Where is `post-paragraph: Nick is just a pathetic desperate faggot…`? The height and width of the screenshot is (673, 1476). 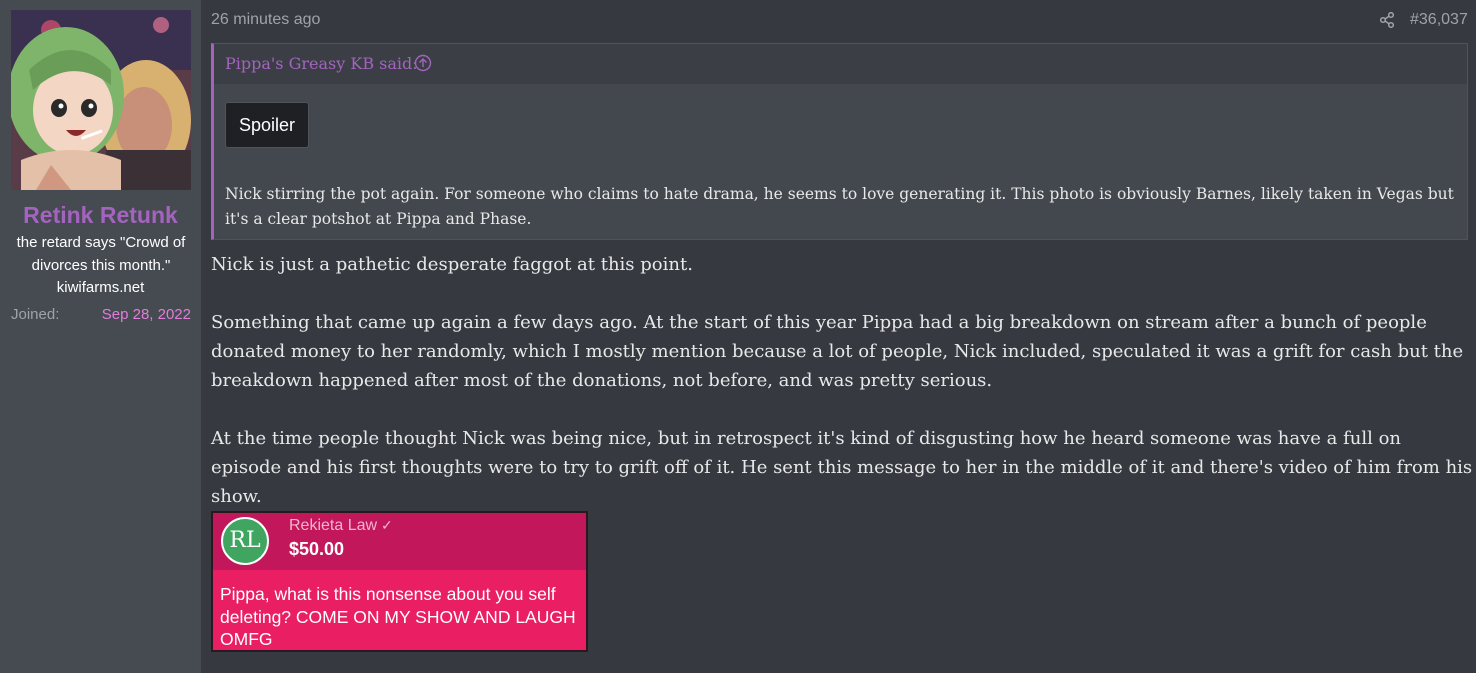
post-paragraph: Nick is just a pathetic desperate faggot… is located at coordinates (452, 264).